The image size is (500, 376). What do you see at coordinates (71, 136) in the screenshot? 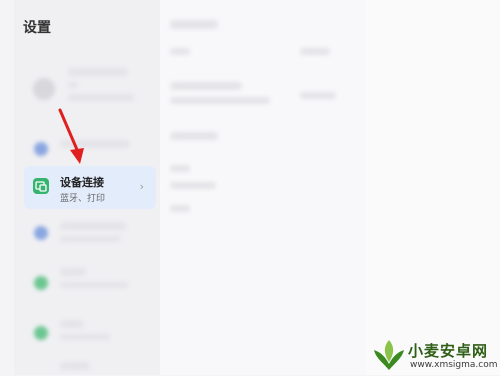
I see `red-arrow-icon` at bounding box center [71, 136].